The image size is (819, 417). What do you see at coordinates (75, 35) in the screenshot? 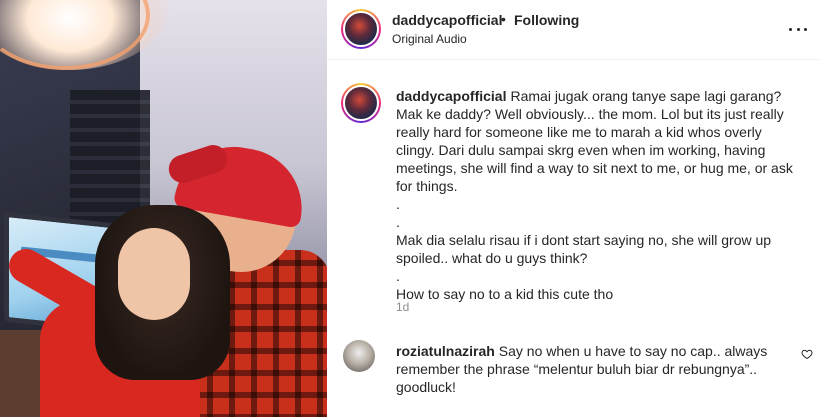
I see `media-lampshade` at bounding box center [75, 35].